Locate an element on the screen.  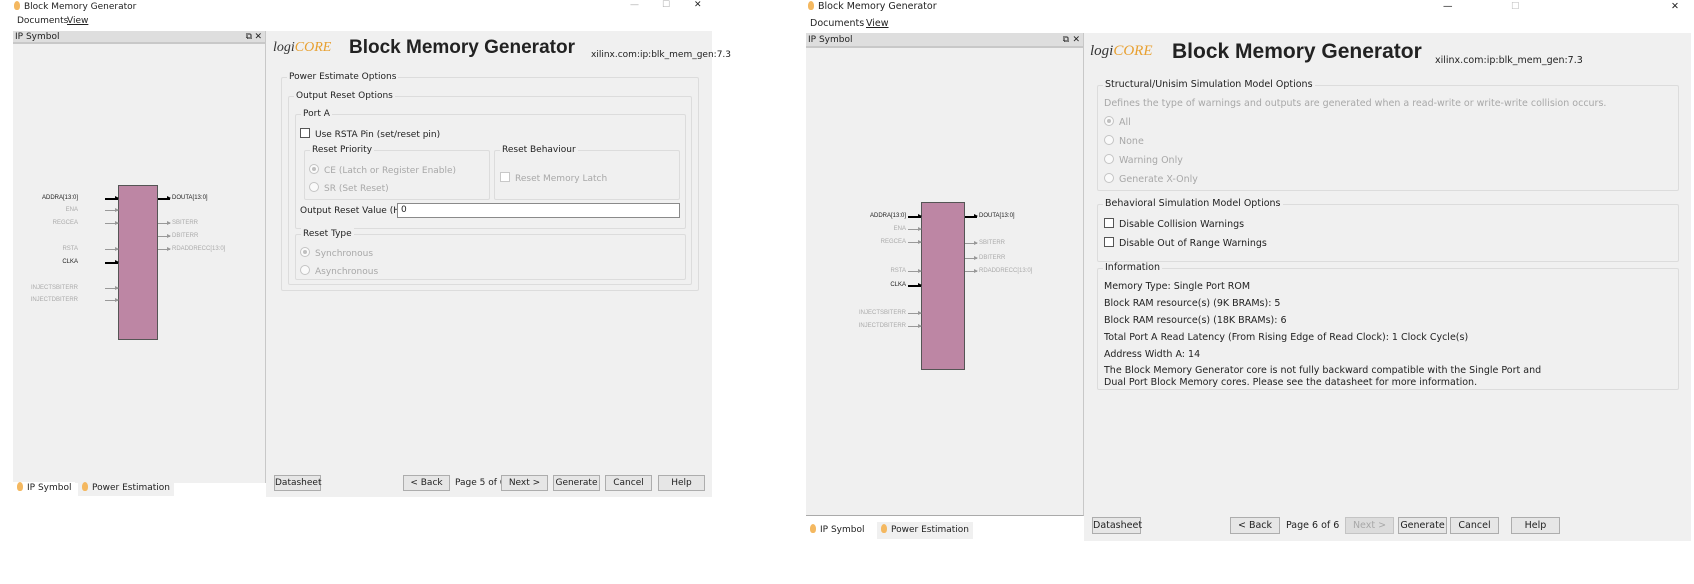
disable-out-of-range-warnings-checkbox: Disable Out of Range Warnings is located at coordinates (1185, 243).